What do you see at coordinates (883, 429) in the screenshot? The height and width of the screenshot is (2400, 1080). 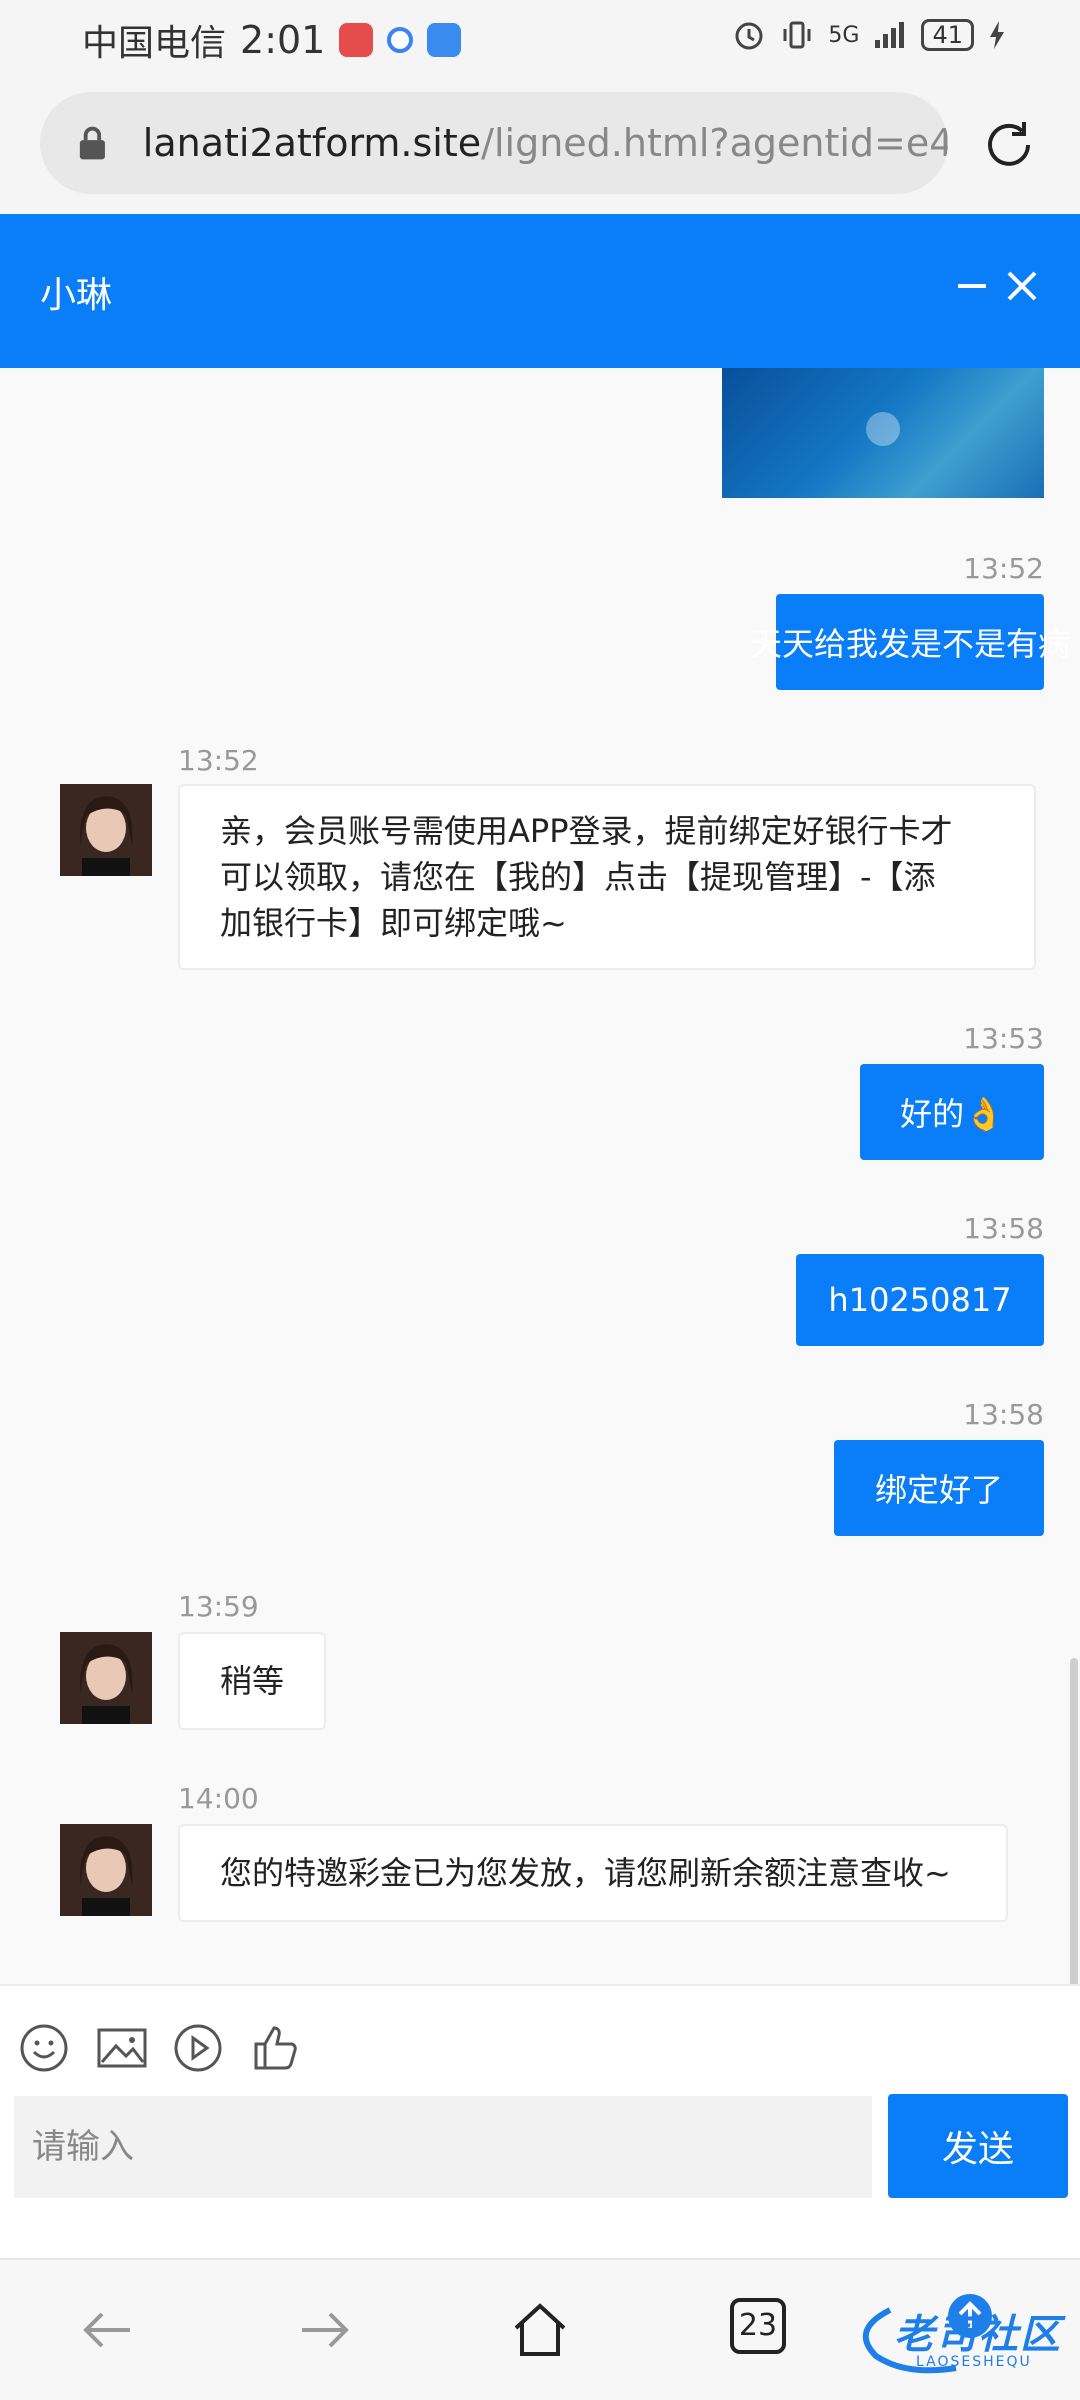 I see `trash-icon` at bounding box center [883, 429].